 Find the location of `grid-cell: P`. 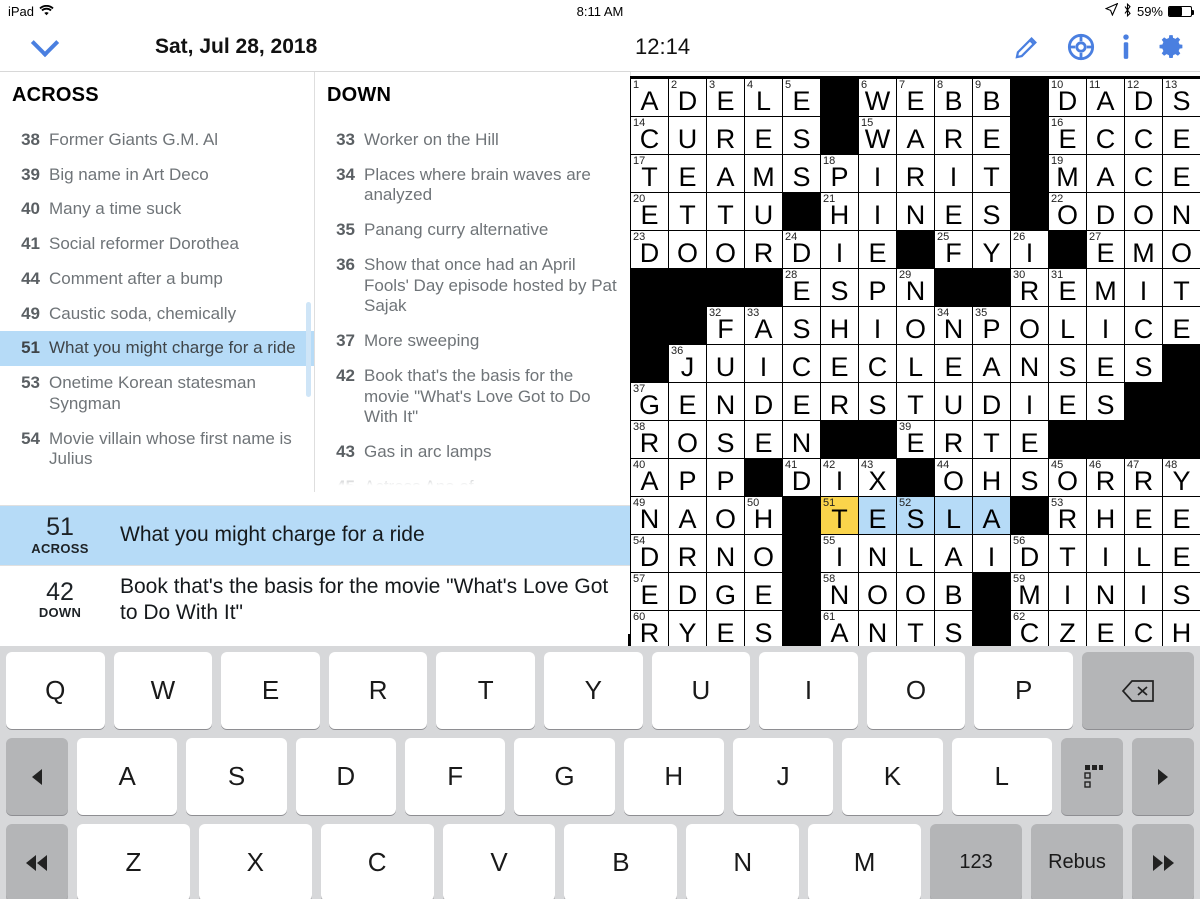

grid-cell: P is located at coordinates (877, 287).